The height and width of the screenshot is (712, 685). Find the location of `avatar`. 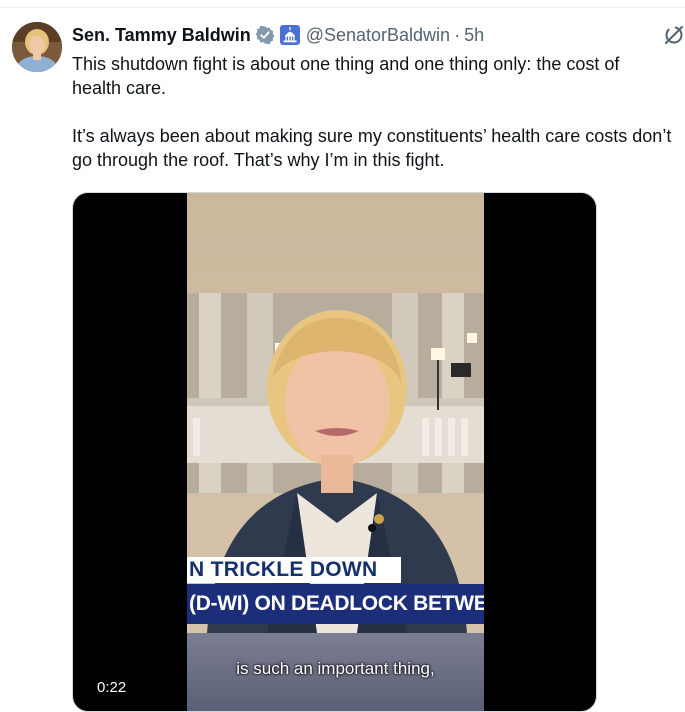

avatar is located at coordinates (37, 47).